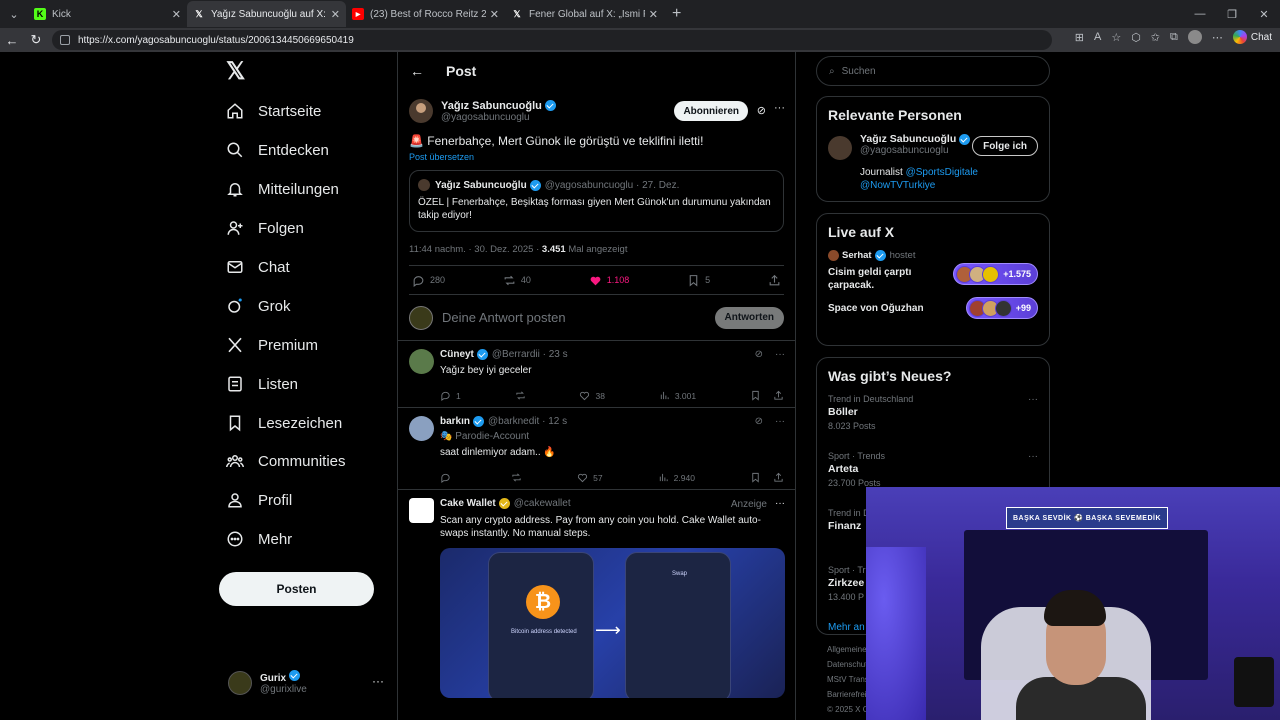  Describe the element at coordinates (450, 395) in the screenshot. I see `reply-action: 1` at that location.